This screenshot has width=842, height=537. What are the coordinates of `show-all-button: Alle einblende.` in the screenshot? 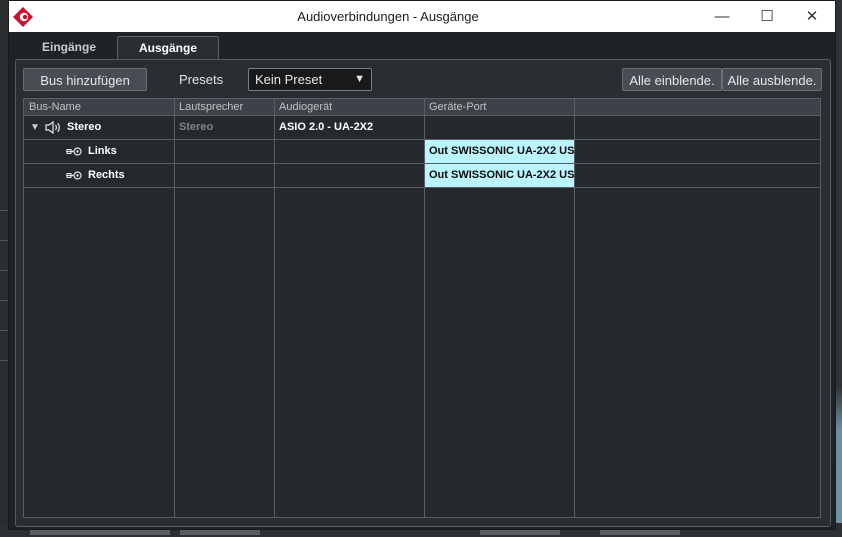 It's located at (672, 79).